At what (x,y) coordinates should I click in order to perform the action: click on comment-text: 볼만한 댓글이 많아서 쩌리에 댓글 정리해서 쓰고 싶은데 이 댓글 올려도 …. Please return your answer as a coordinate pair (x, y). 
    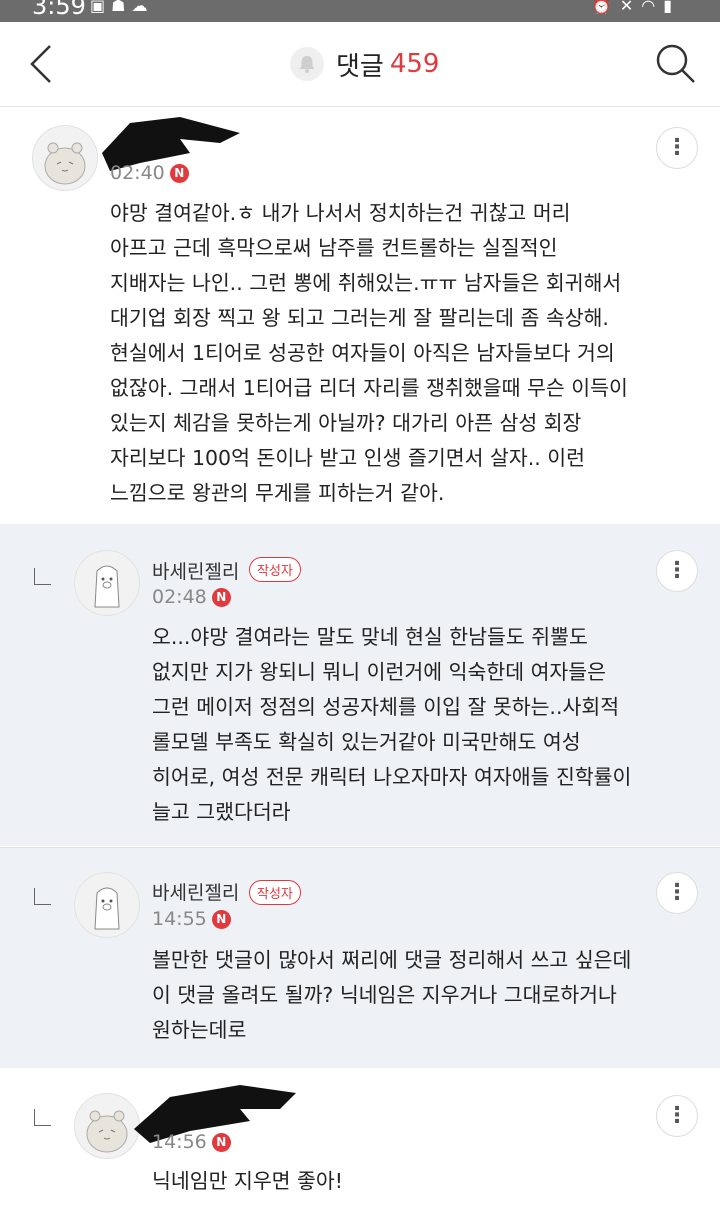
    Looking at the image, I should click on (392, 995).